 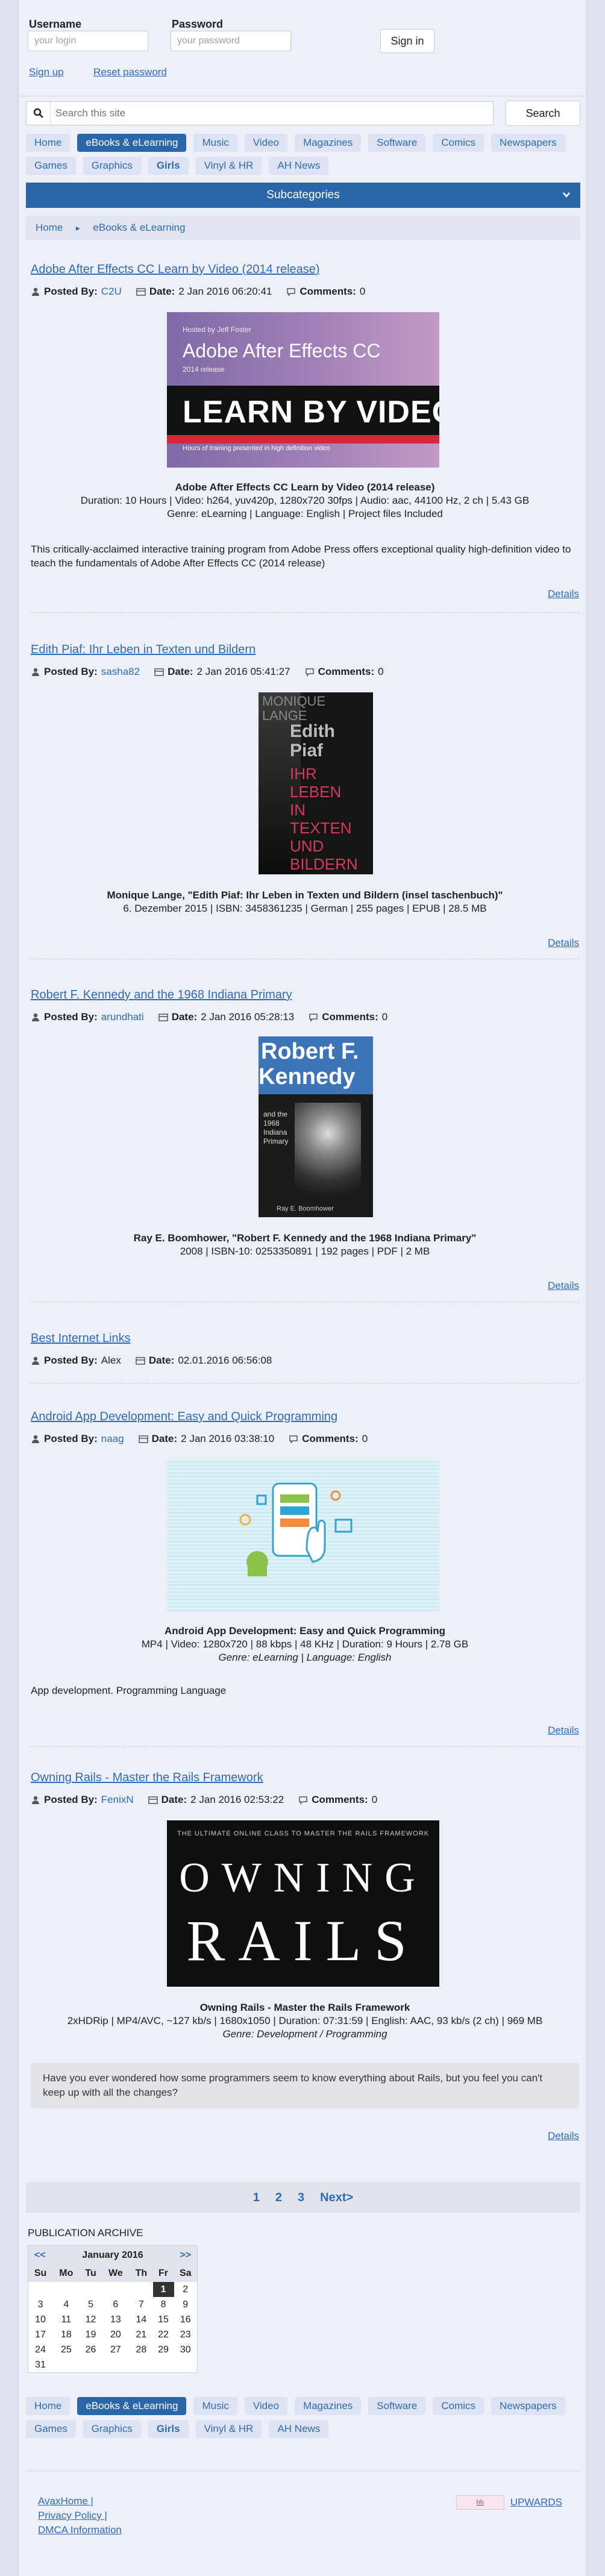 I want to click on post-description: App development. Programming Language, so click(x=129, y=1690).